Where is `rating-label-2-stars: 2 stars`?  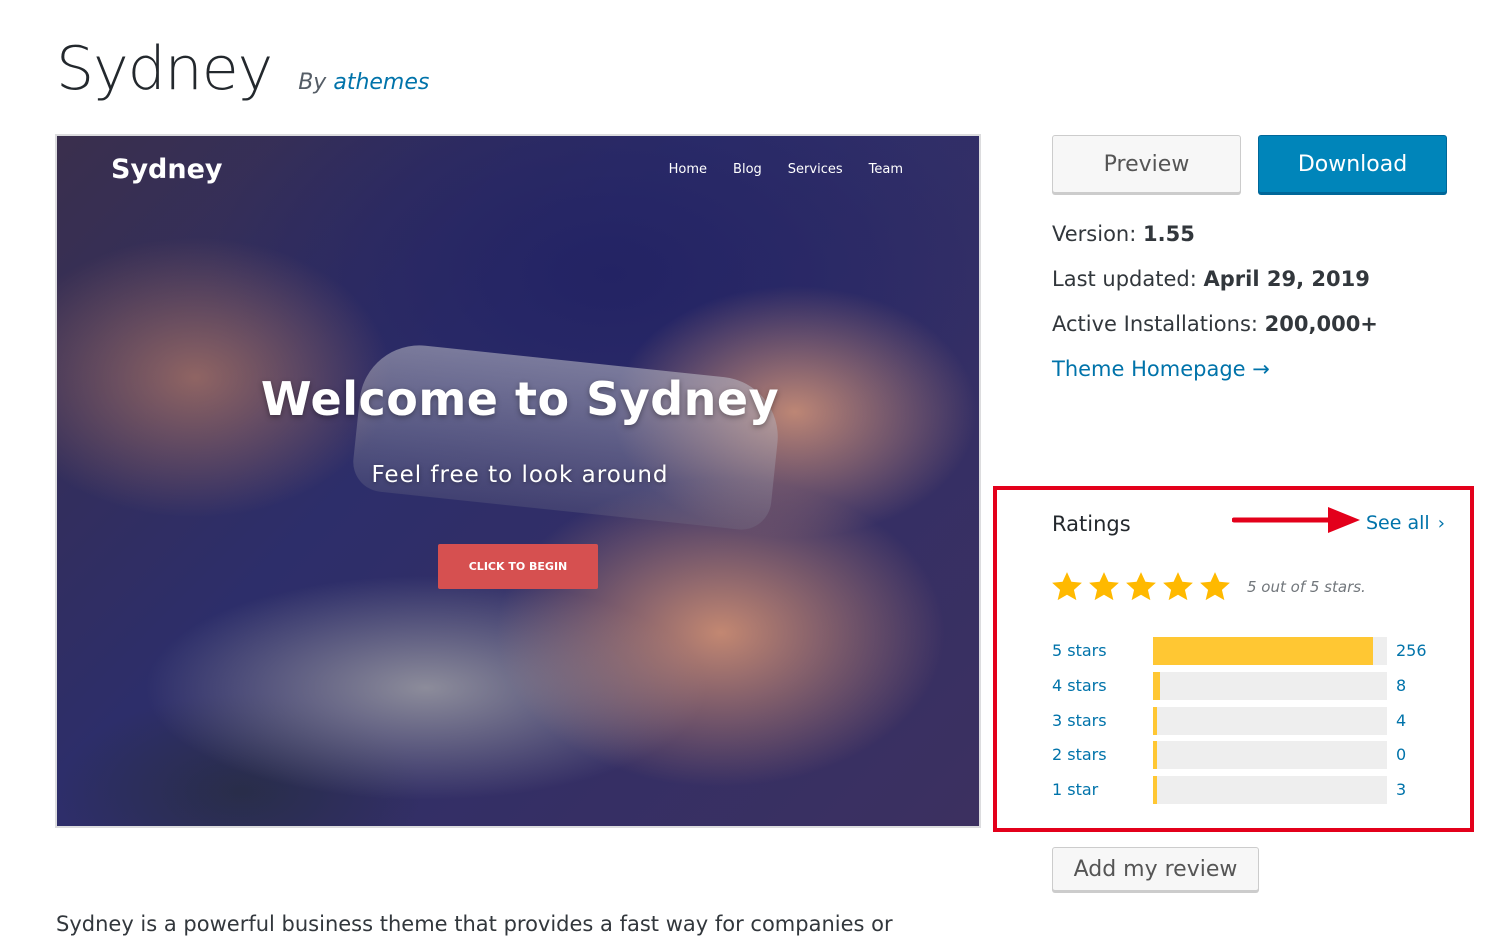 rating-label-2-stars: 2 stars is located at coordinates (1079, 754).